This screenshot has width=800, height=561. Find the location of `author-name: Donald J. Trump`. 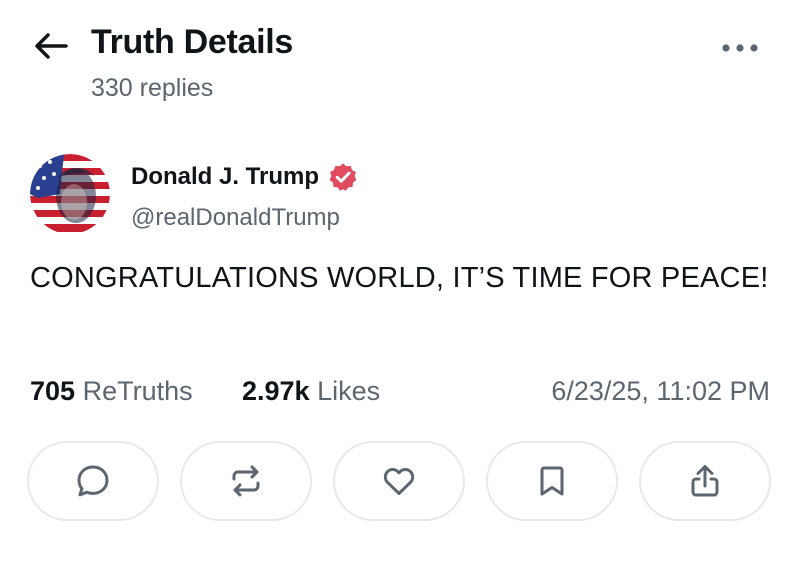

author-name: Donald J. Trump is located at coordinates (225, 177).